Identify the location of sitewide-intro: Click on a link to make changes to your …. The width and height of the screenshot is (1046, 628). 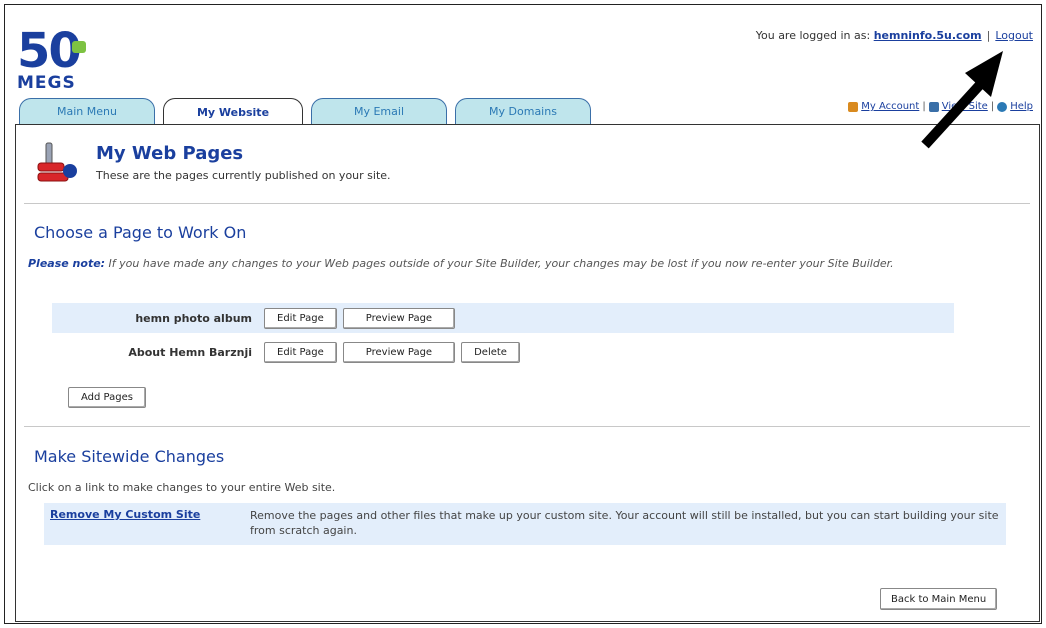
(182, 487).